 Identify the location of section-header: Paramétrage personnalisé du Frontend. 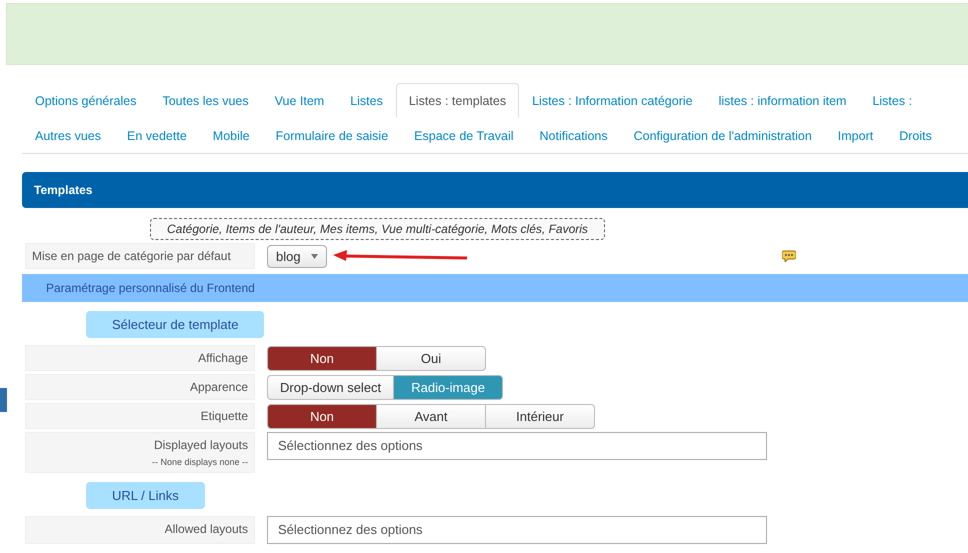
(495, 288).